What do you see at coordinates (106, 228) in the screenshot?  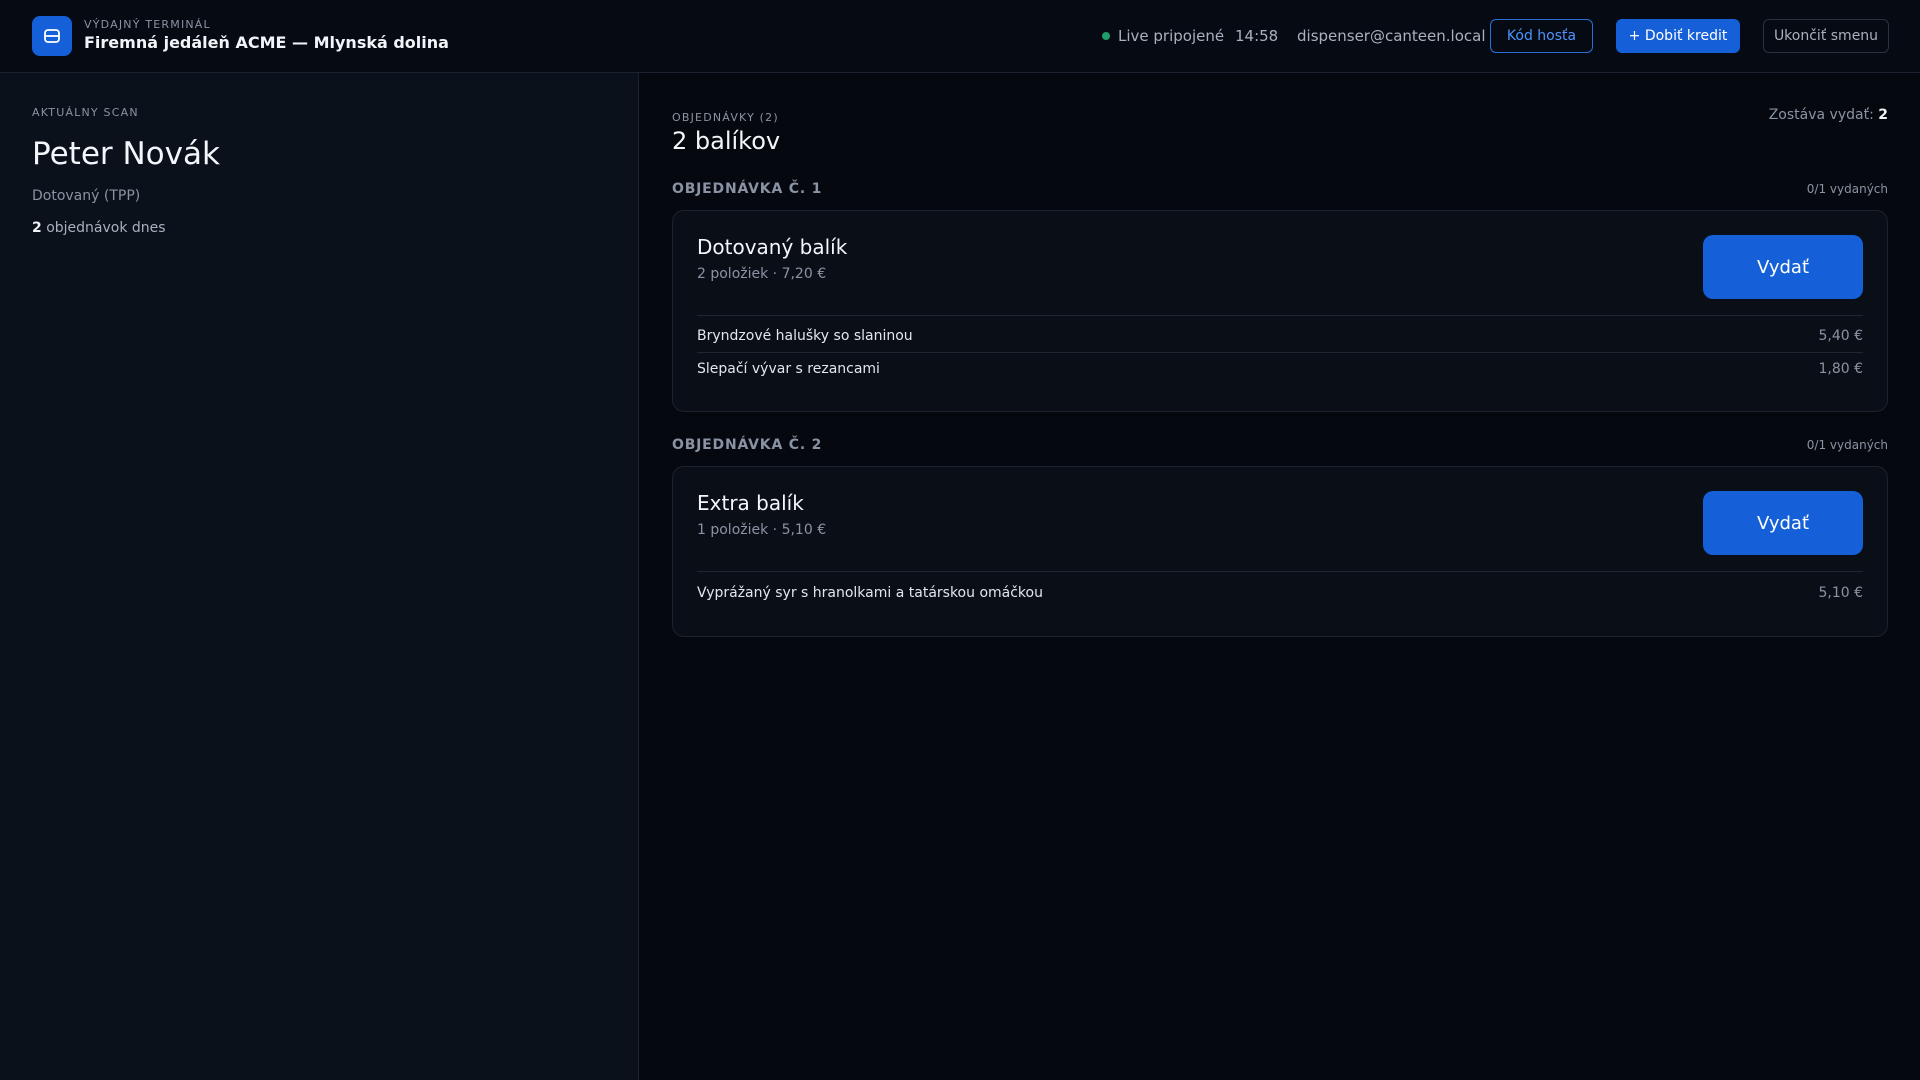 I see `orders-today-label: objednávok dnes` at bounding box center [106, 228].